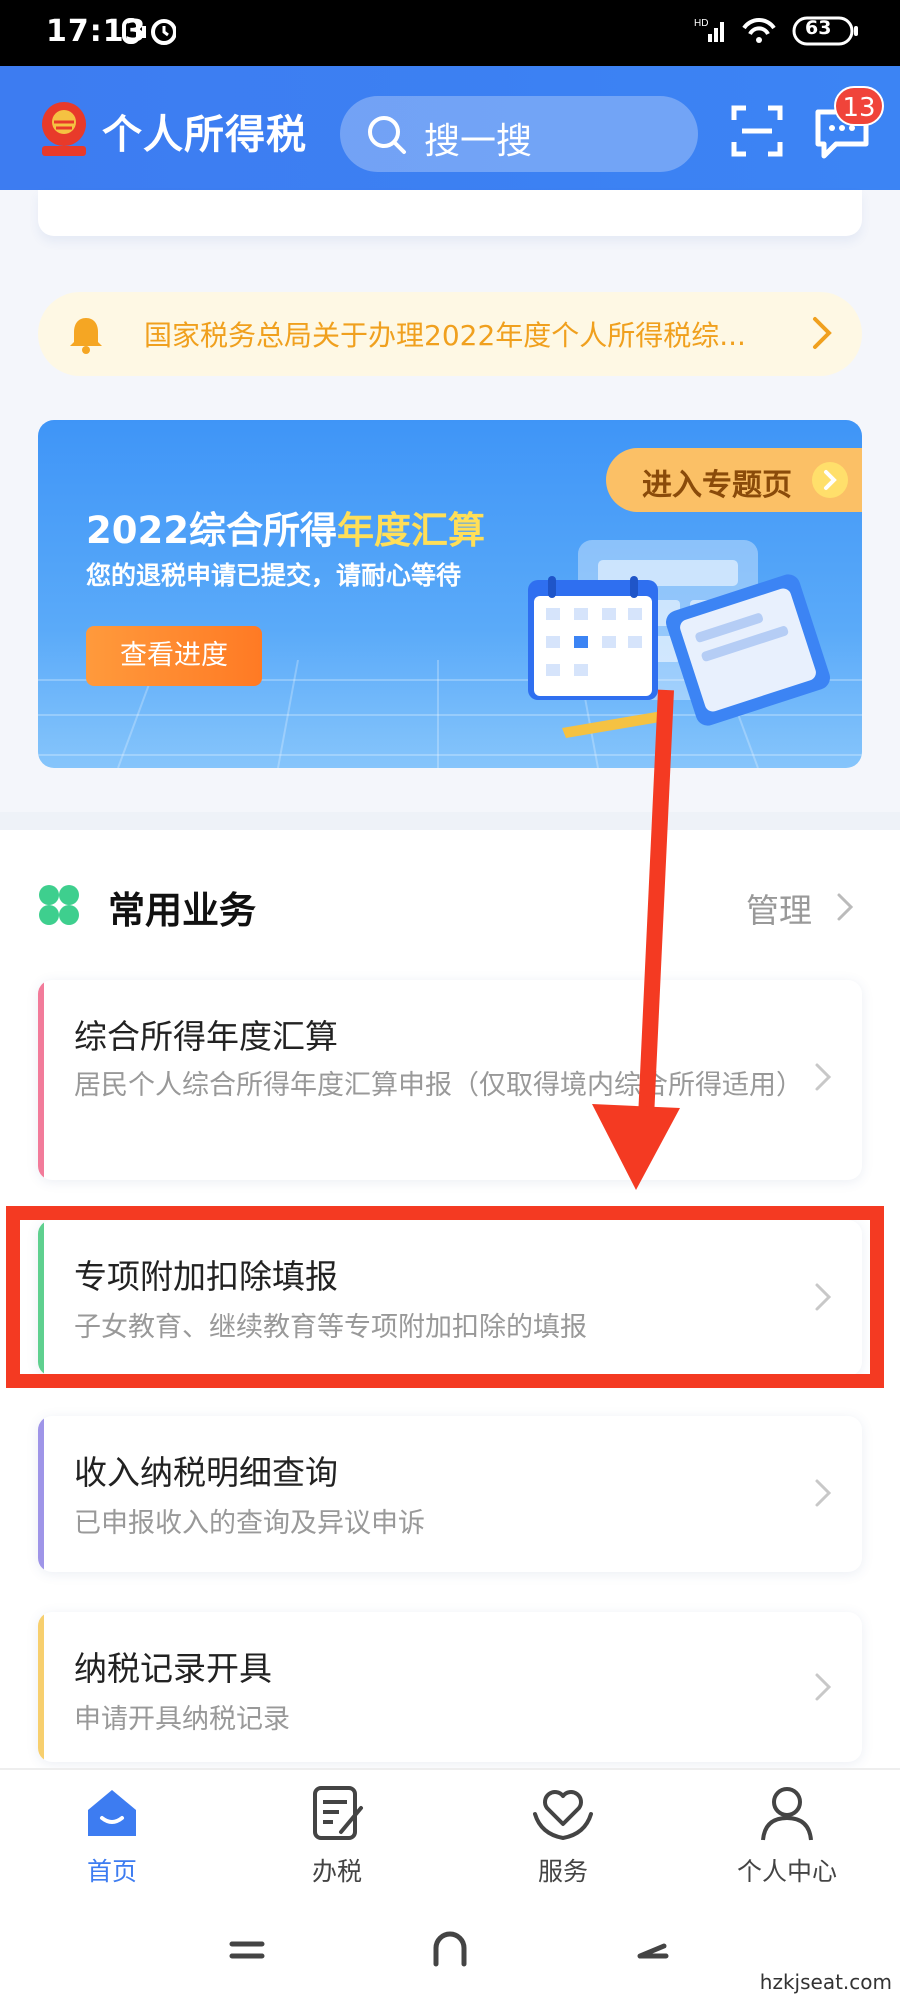  I want to click on tax-emblem-icon, so click(64, 130).